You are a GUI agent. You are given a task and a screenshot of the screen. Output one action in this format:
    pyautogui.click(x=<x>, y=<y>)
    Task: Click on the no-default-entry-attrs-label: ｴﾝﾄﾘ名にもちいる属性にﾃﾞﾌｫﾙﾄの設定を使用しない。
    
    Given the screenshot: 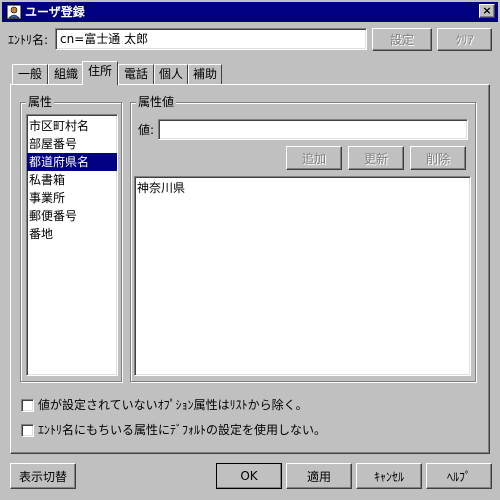 What is the action you would take?
    pyautogui.click(x=182, y=430)
    